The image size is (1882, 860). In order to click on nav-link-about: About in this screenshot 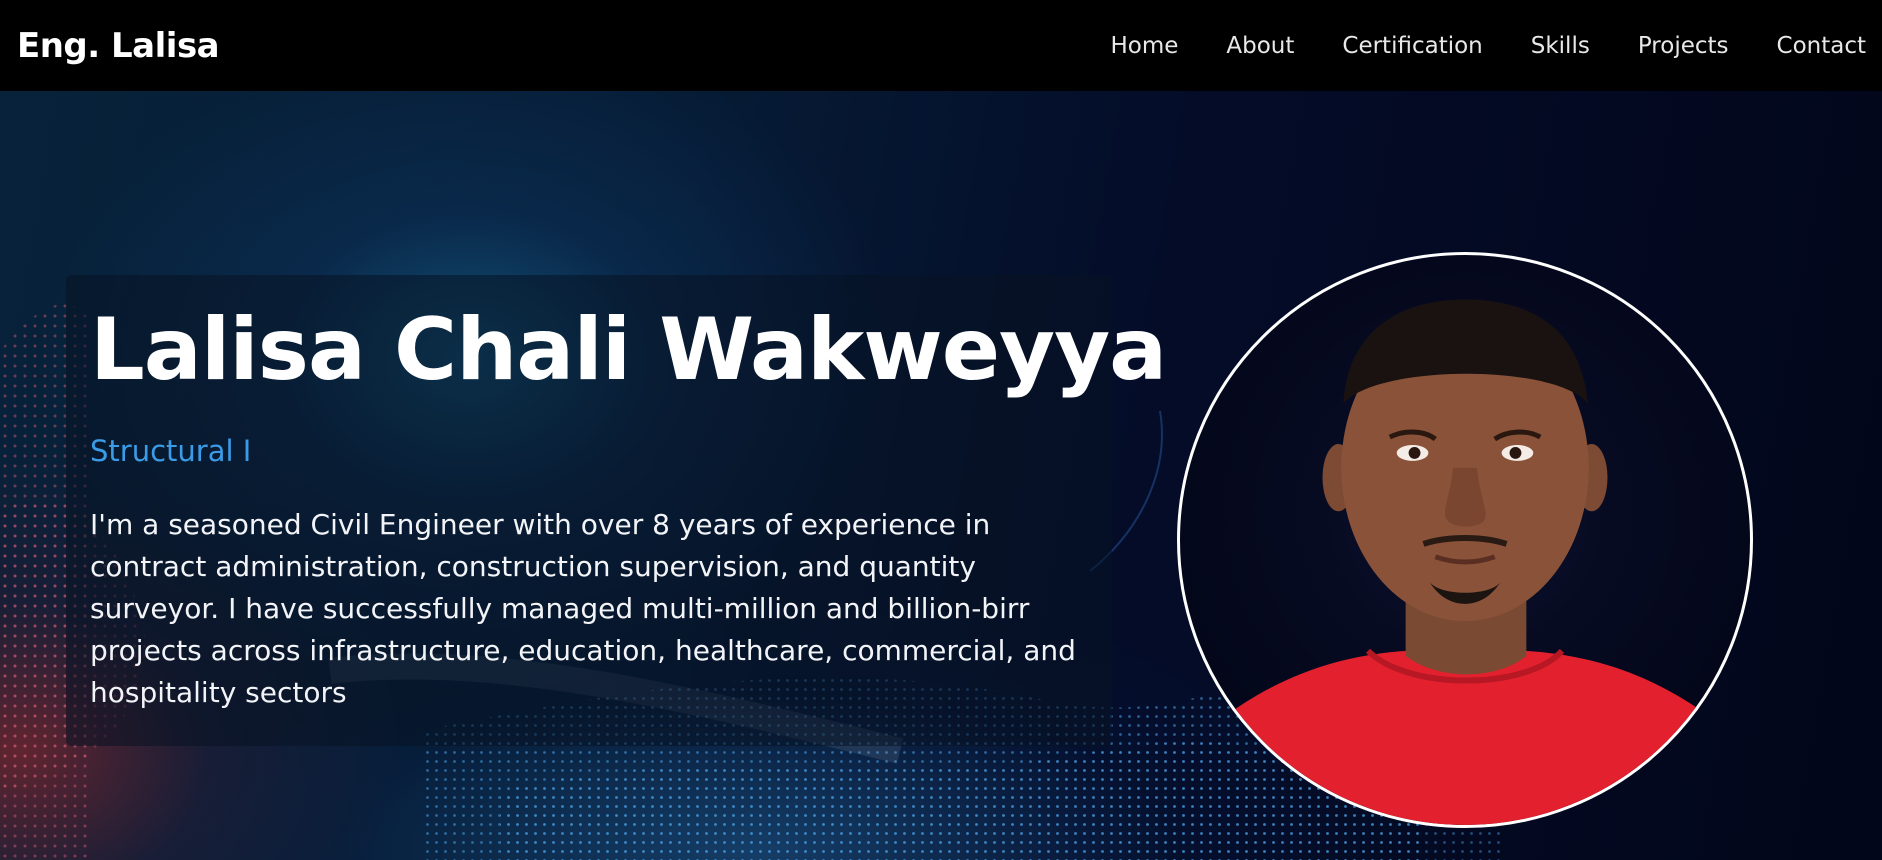, I will do `click(1260, 46)`.